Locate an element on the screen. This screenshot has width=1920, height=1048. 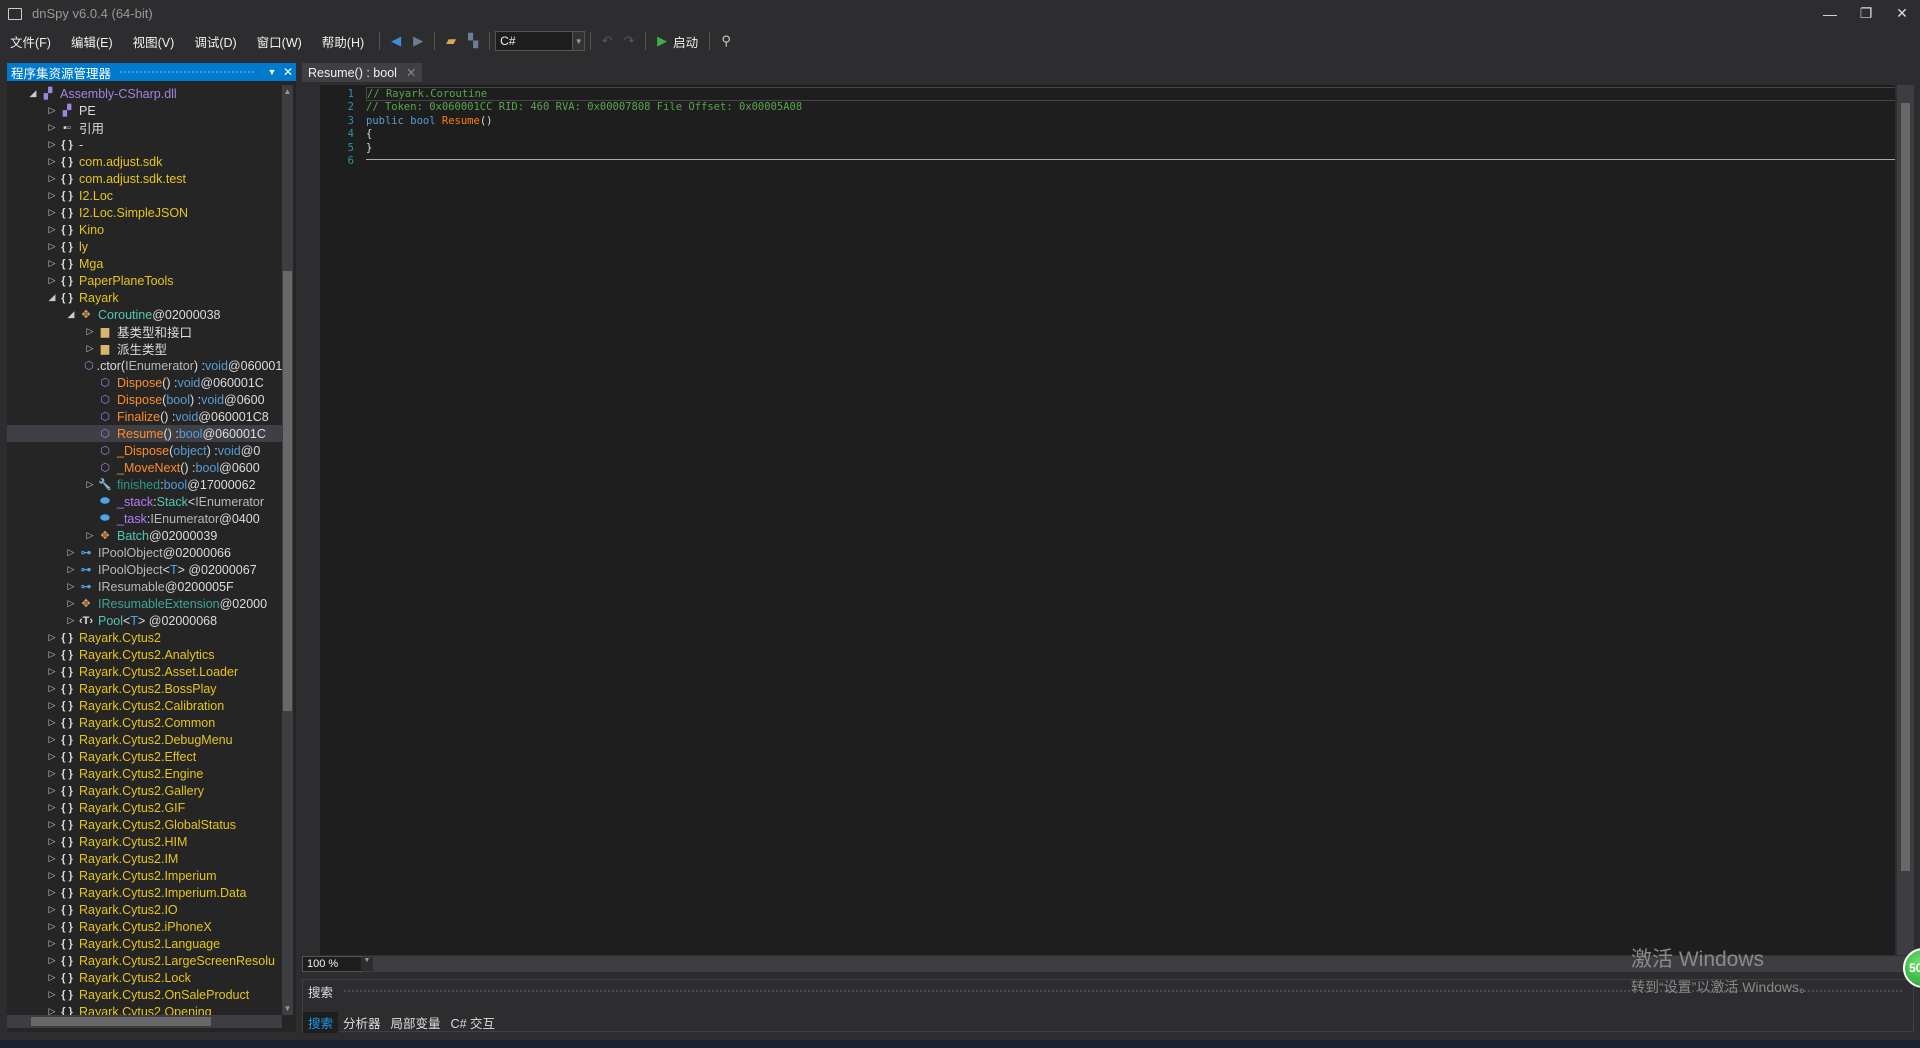
tree-item: ▷{ } Rayark.Cytus2.Analytics is located at coordinates (144, 654).